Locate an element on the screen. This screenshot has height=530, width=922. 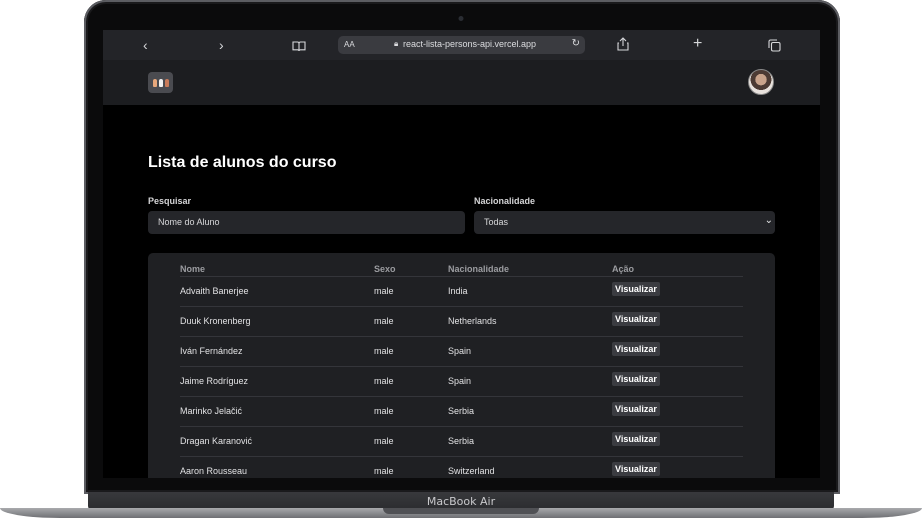
table-row: Advaith Banerjee male India Visualizar is located at coordinates (461, 292).